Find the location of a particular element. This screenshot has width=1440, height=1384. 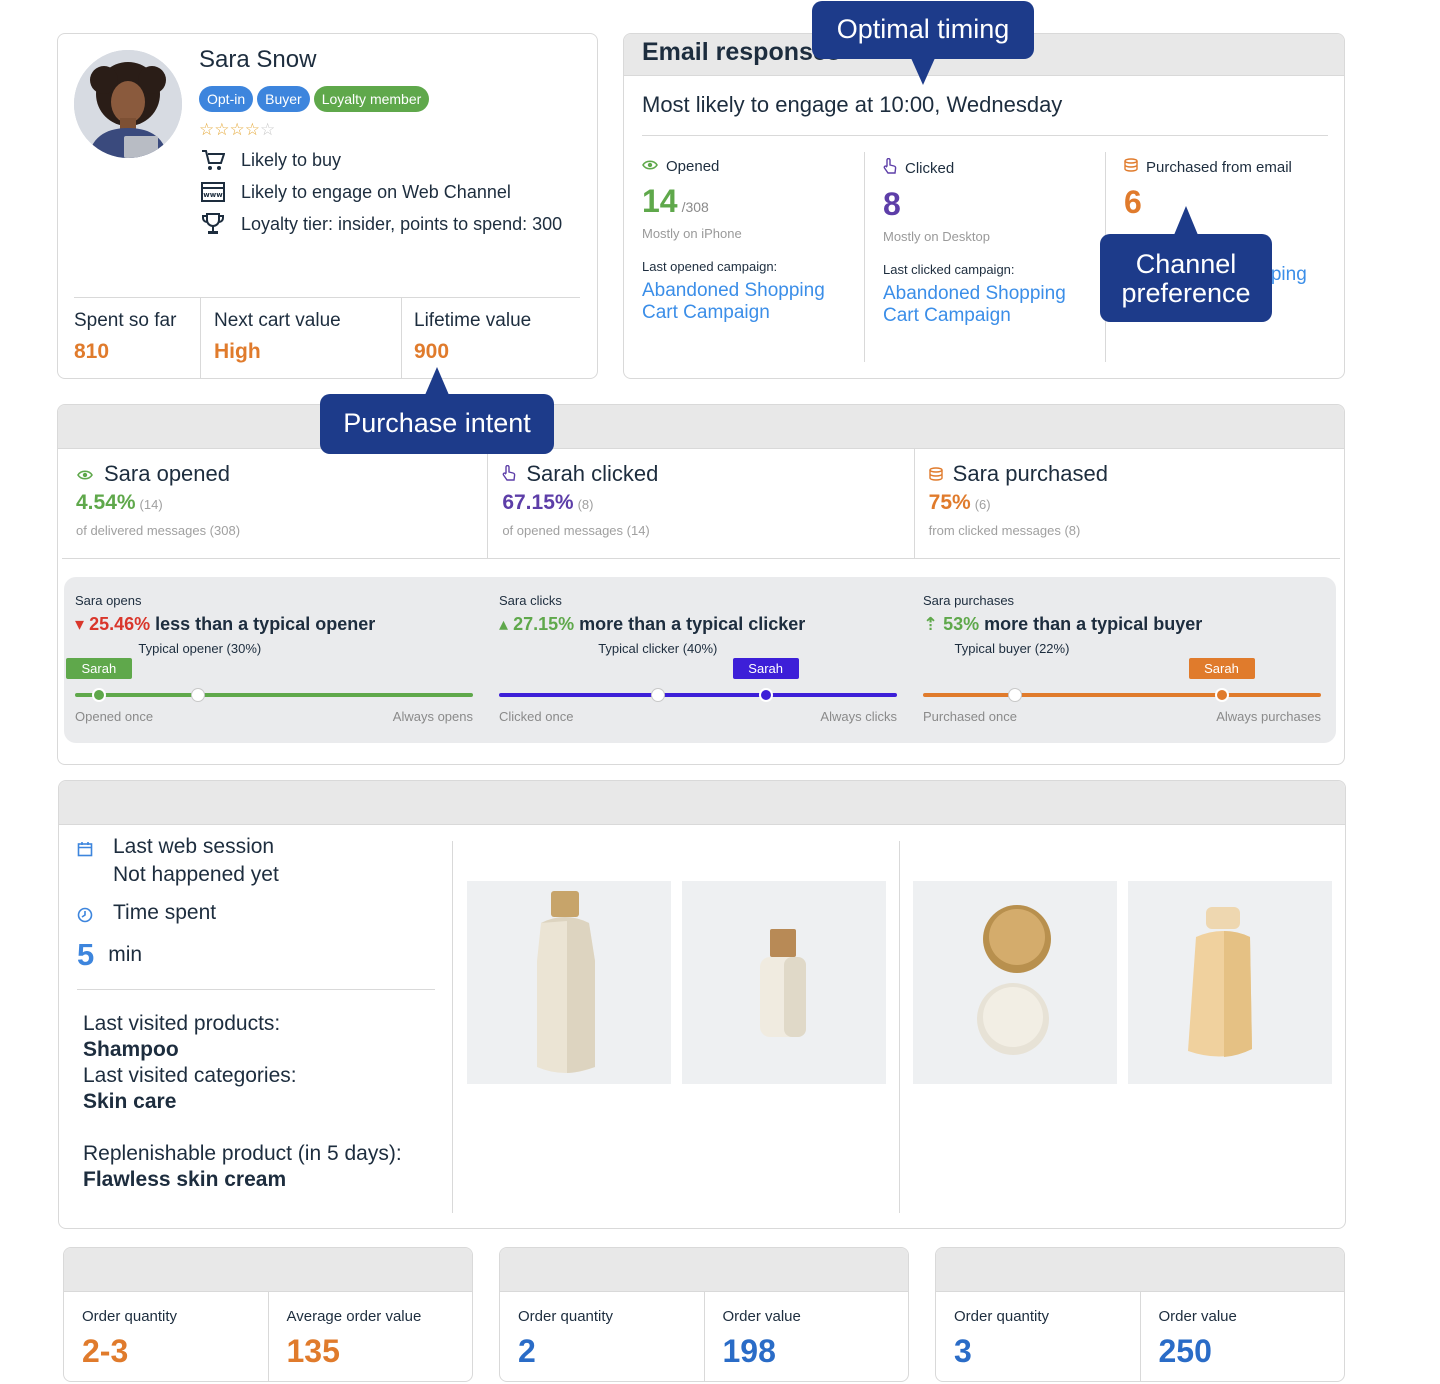

web-browser-icon: www is located at coordinates (213, 192).